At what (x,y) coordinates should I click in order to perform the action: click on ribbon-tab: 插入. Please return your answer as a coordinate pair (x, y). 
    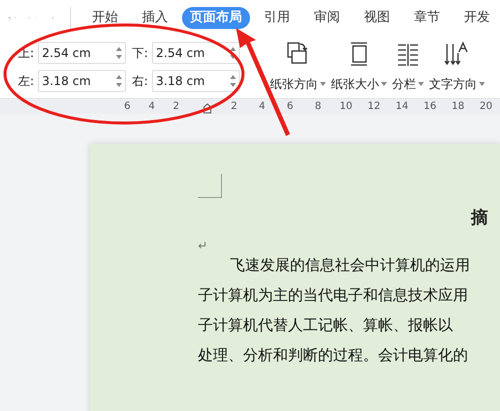
    Looking at the image, I should click on (155, 18).